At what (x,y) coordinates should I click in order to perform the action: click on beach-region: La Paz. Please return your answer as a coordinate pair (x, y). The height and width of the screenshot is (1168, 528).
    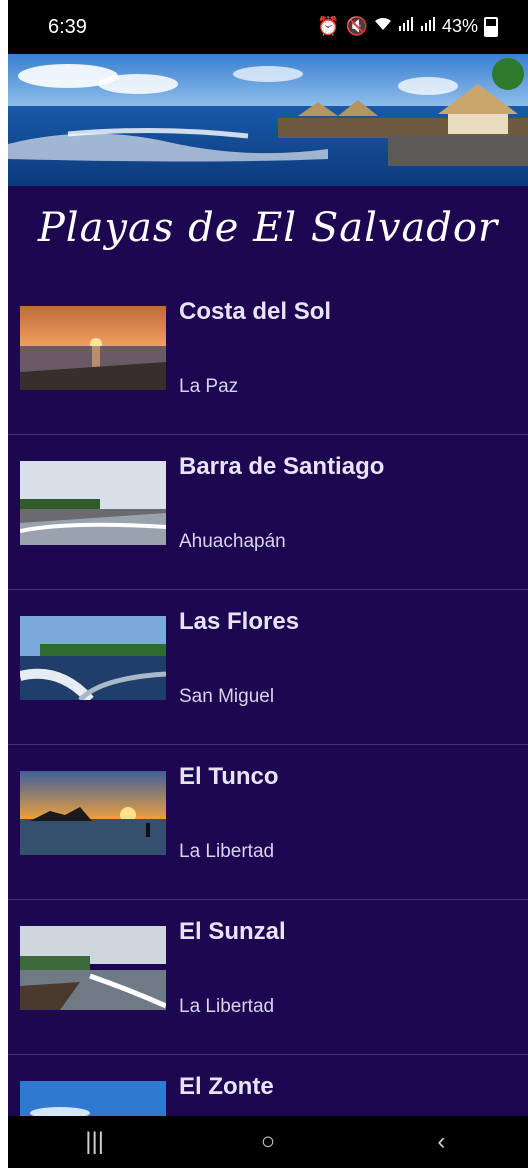
    Looking at the image, I should click on (209, 386).